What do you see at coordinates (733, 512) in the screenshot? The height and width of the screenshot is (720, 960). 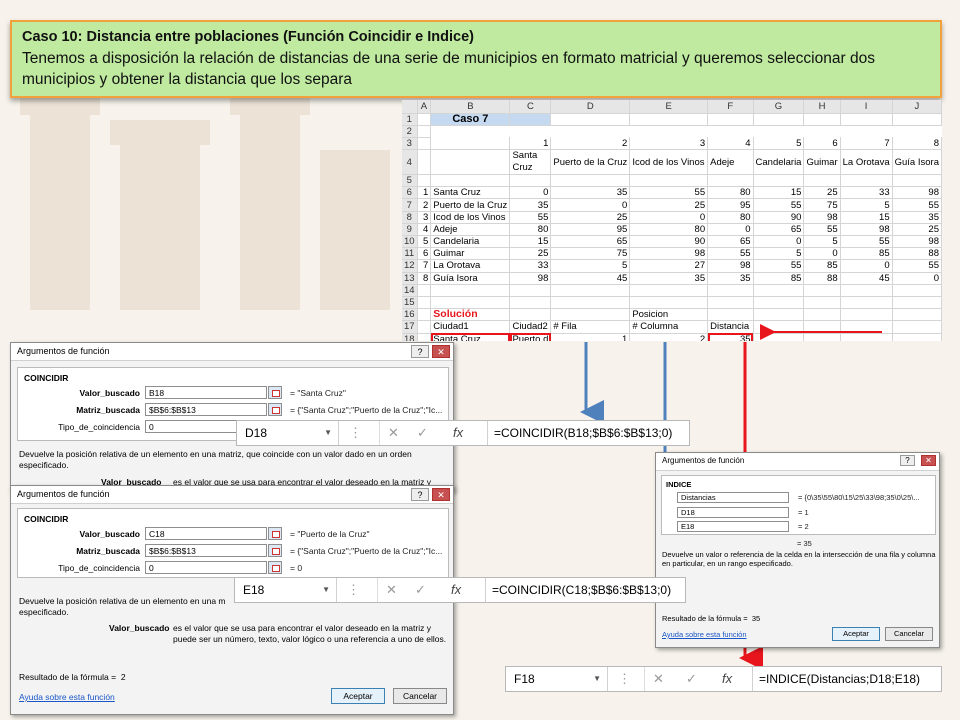 I see `num-fila-input: D18` at bounding box center [733, 512].